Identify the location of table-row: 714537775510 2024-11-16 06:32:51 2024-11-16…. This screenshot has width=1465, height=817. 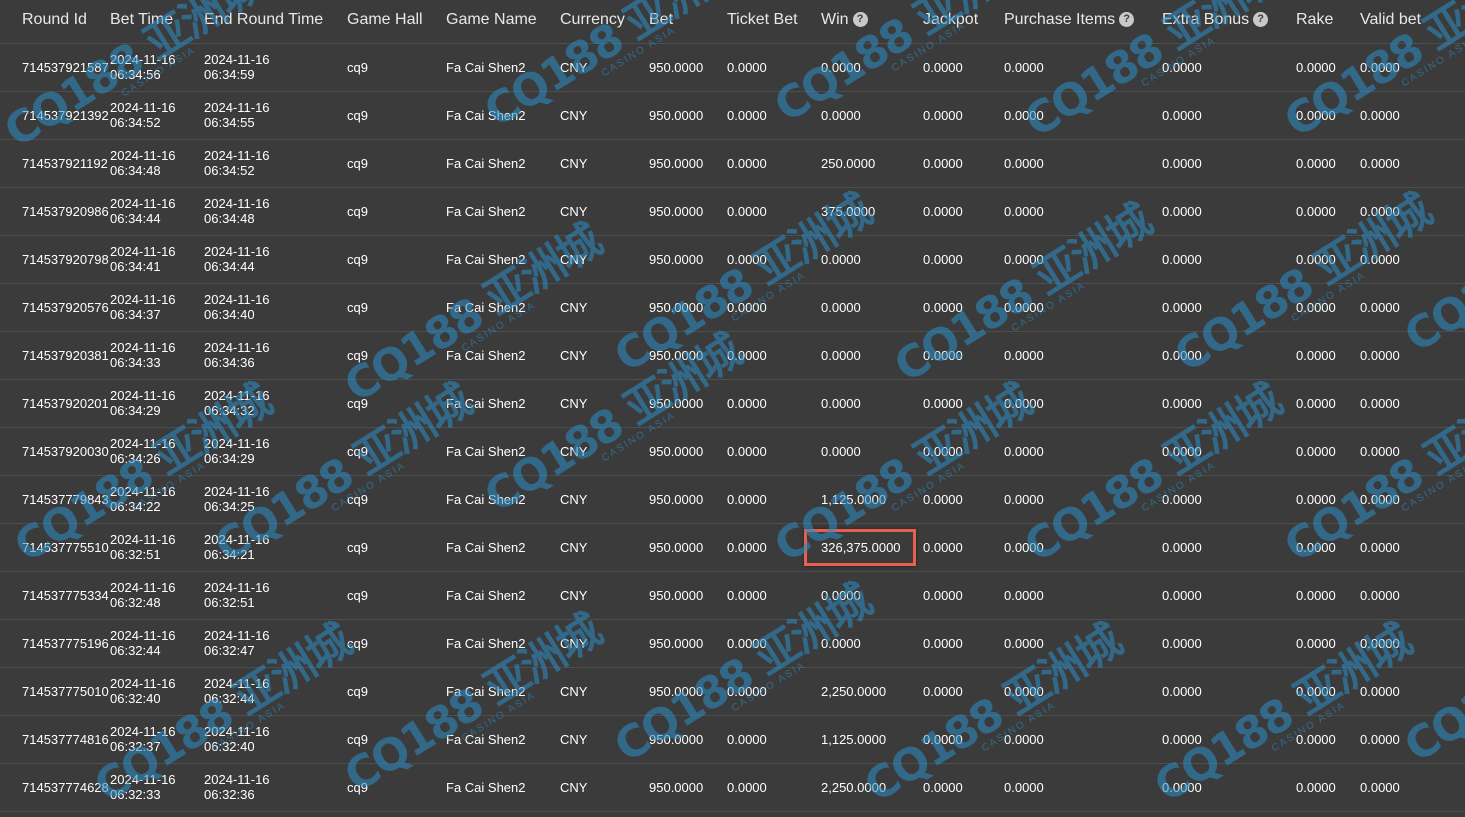
(732, 547).